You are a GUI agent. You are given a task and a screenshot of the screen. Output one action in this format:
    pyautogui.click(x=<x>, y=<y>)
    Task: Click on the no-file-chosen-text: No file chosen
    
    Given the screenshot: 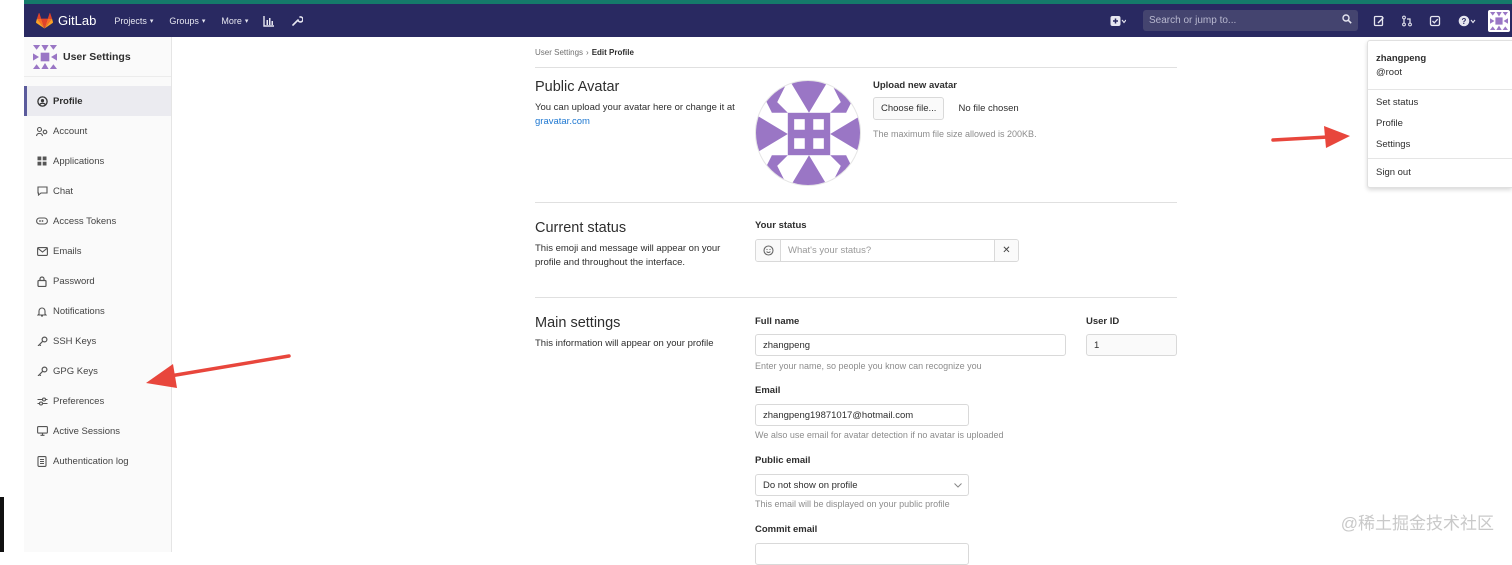 What is the action you would take?
    pyautogui.click(x=988, y=108)
    